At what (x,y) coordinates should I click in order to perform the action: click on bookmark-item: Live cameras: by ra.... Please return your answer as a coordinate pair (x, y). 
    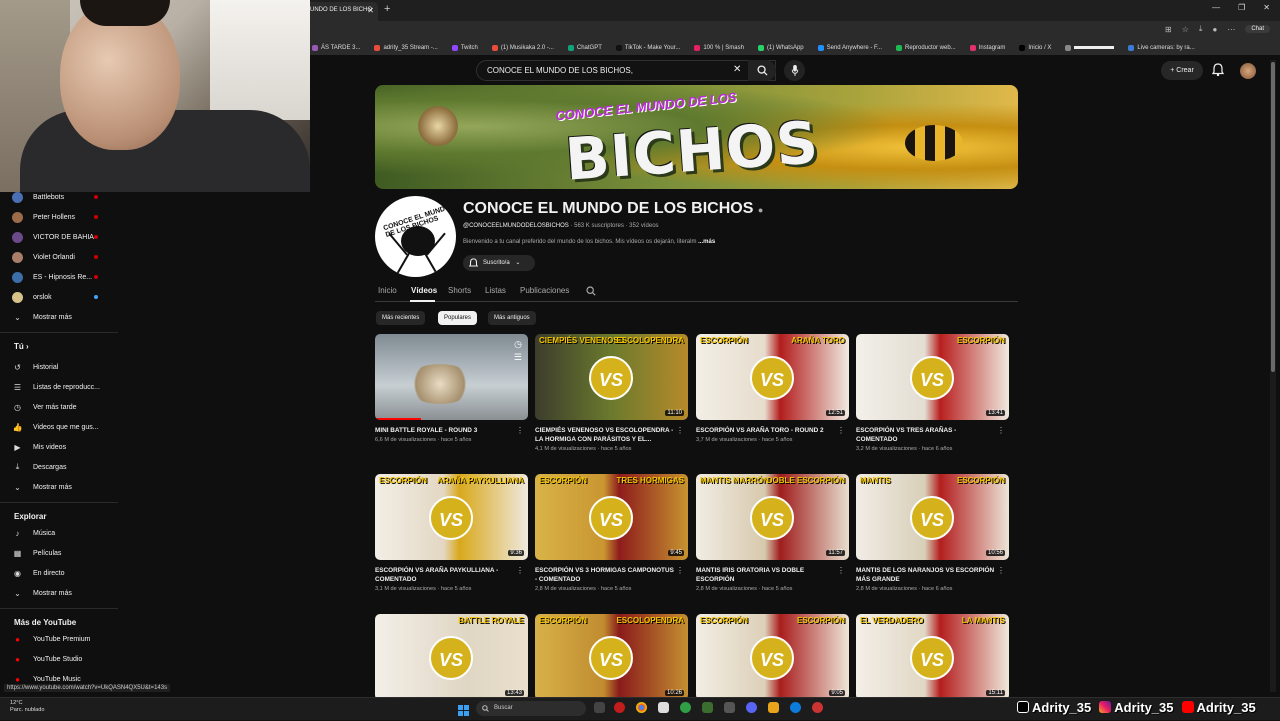
    Looking at the image, I should click on (1161, 47).